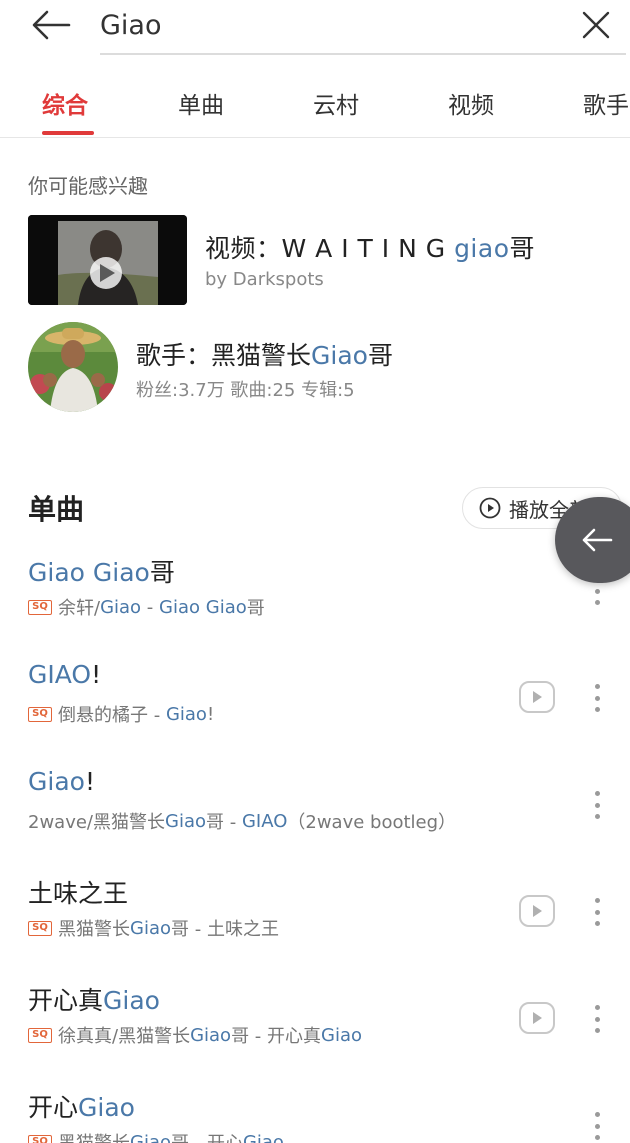 This screenshot has width=630, height=1143. I want to click on tab-artists: 歌手, so click(606, 103).